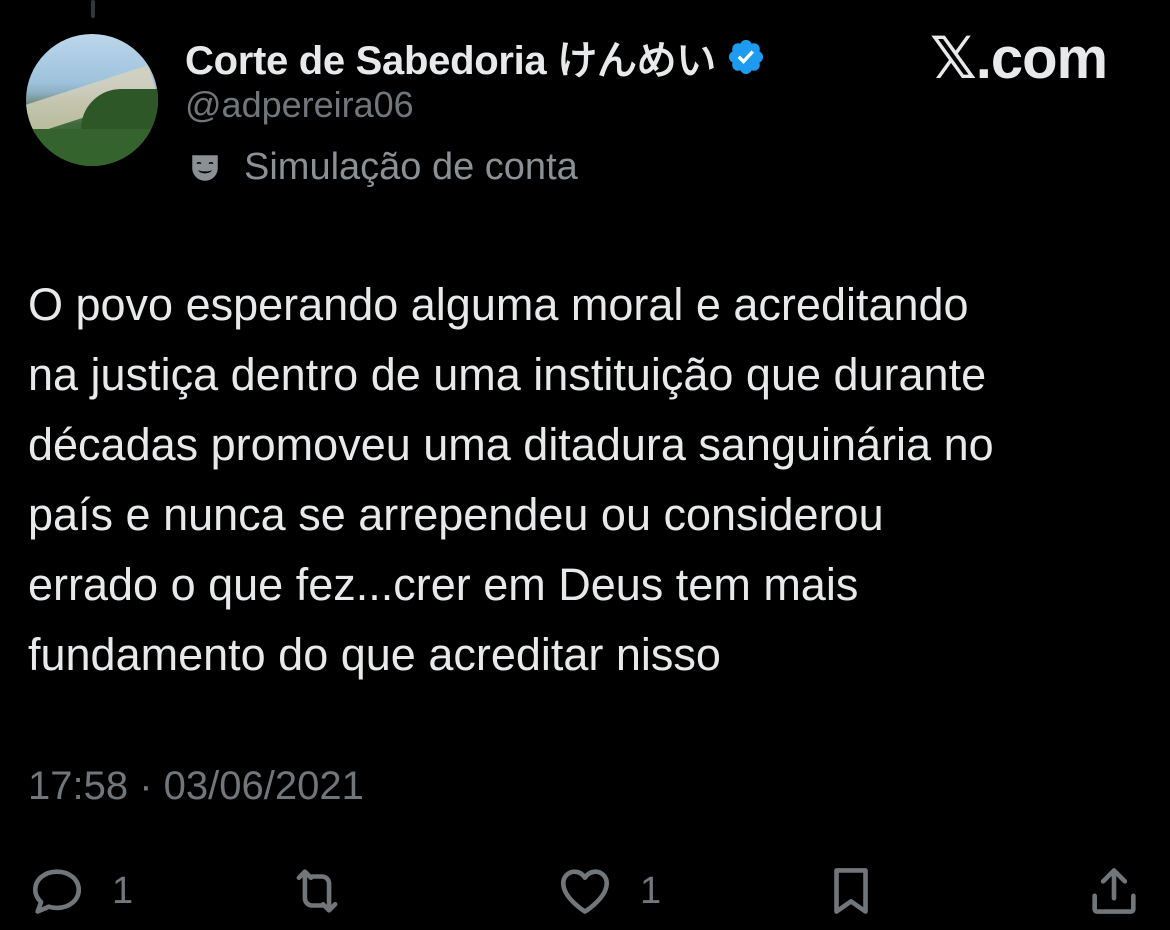  What do you see at coordinates (450, 57) in the screenshot?
I see `author-display-name: Corte de Sabedoria けんめい` at bounding box center [450, 57].